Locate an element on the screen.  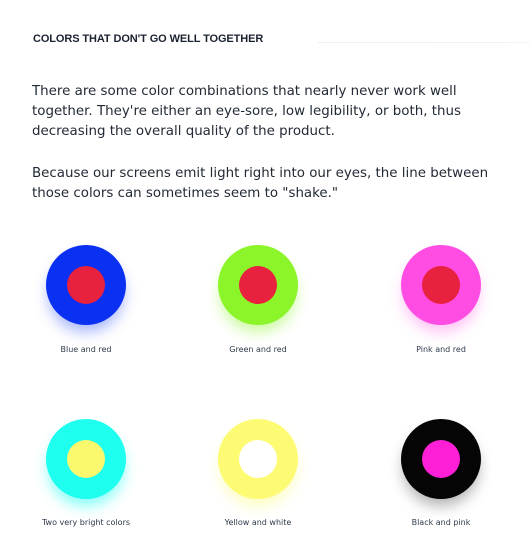
header-divider is located at coordinates (424, 42).